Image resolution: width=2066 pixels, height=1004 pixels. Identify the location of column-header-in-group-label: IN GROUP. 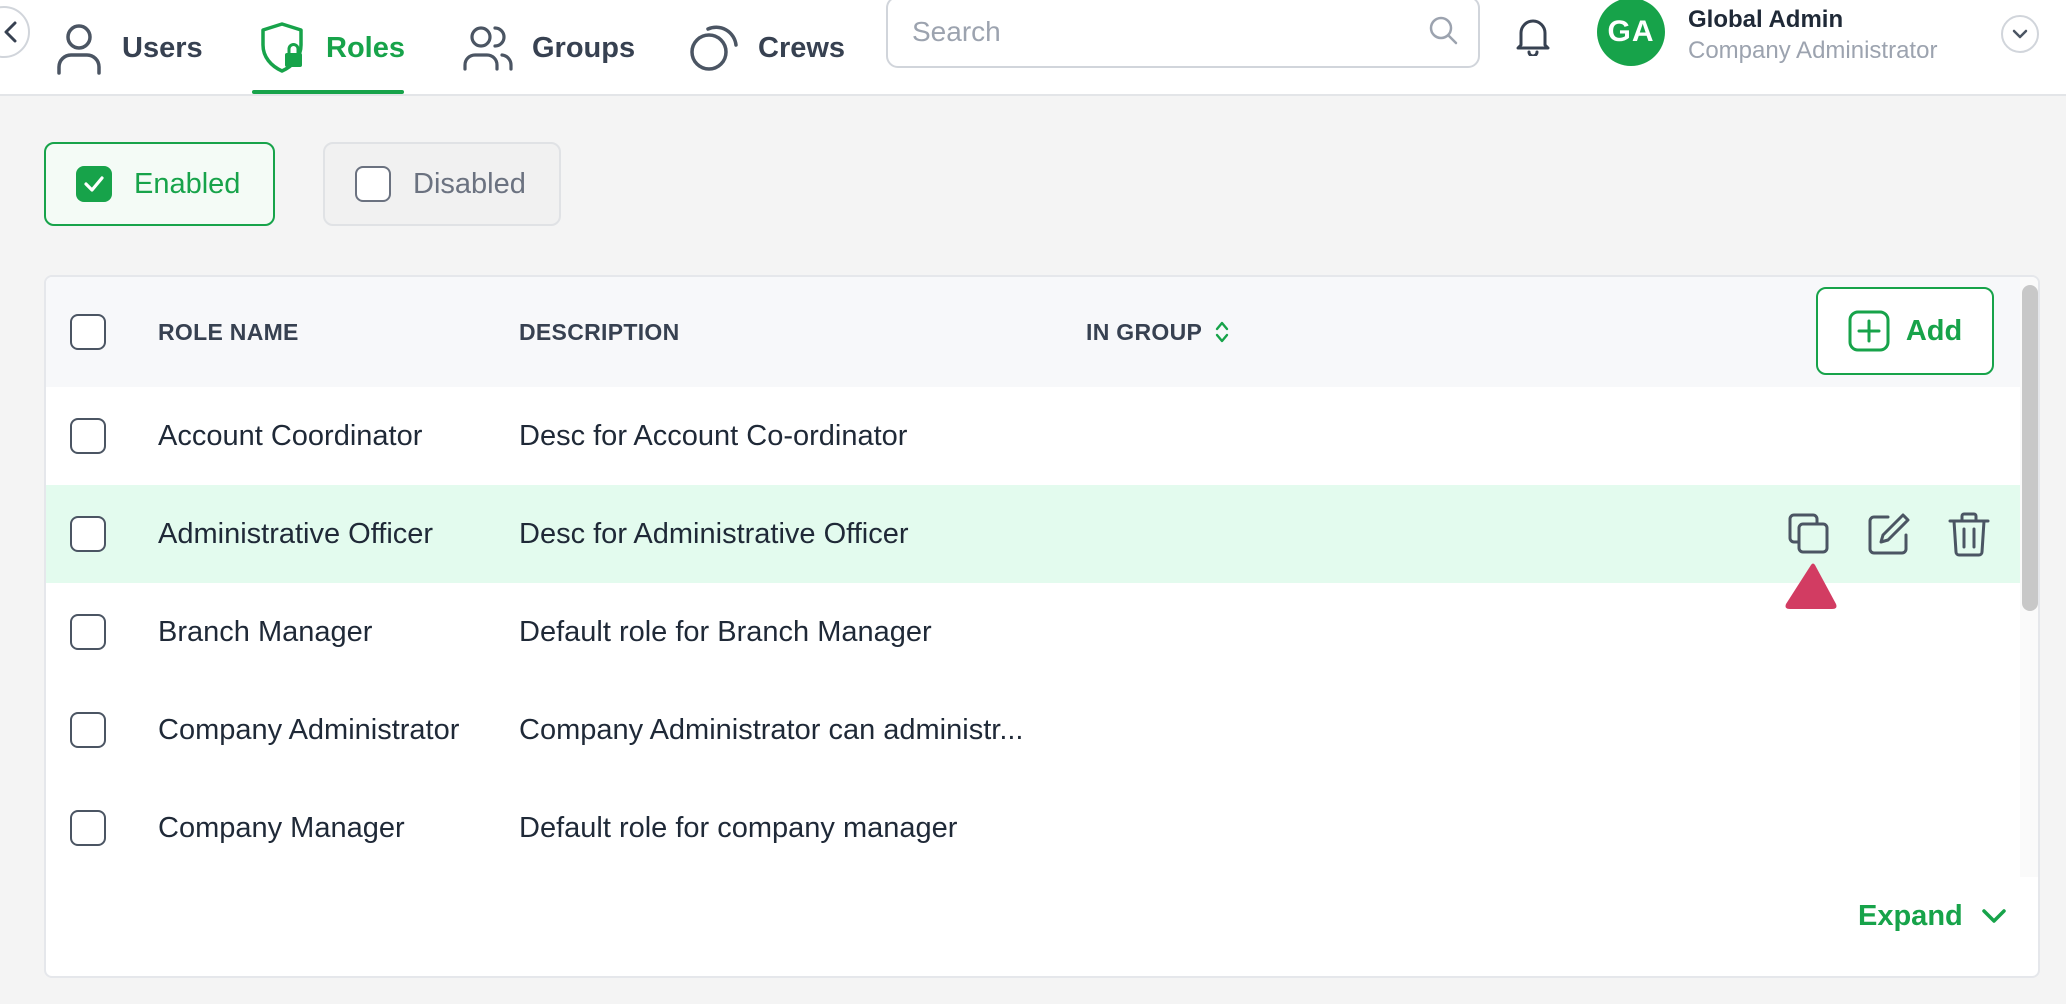
(1144, 331).